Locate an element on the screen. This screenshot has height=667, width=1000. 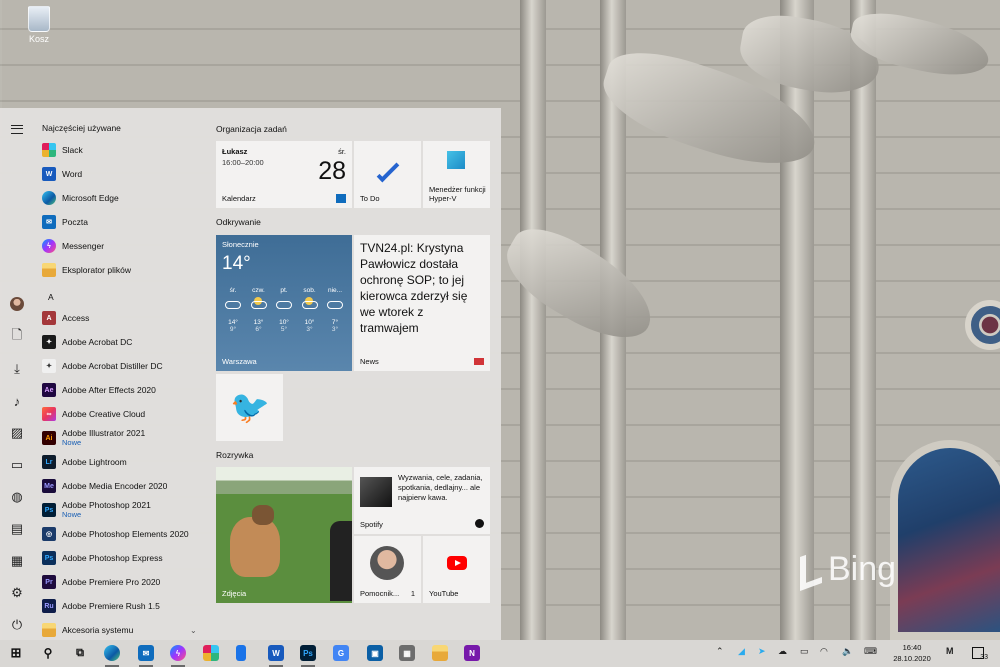
app-item-system-accessories: Akcesoria systemu is located at coordinates (122, 630).